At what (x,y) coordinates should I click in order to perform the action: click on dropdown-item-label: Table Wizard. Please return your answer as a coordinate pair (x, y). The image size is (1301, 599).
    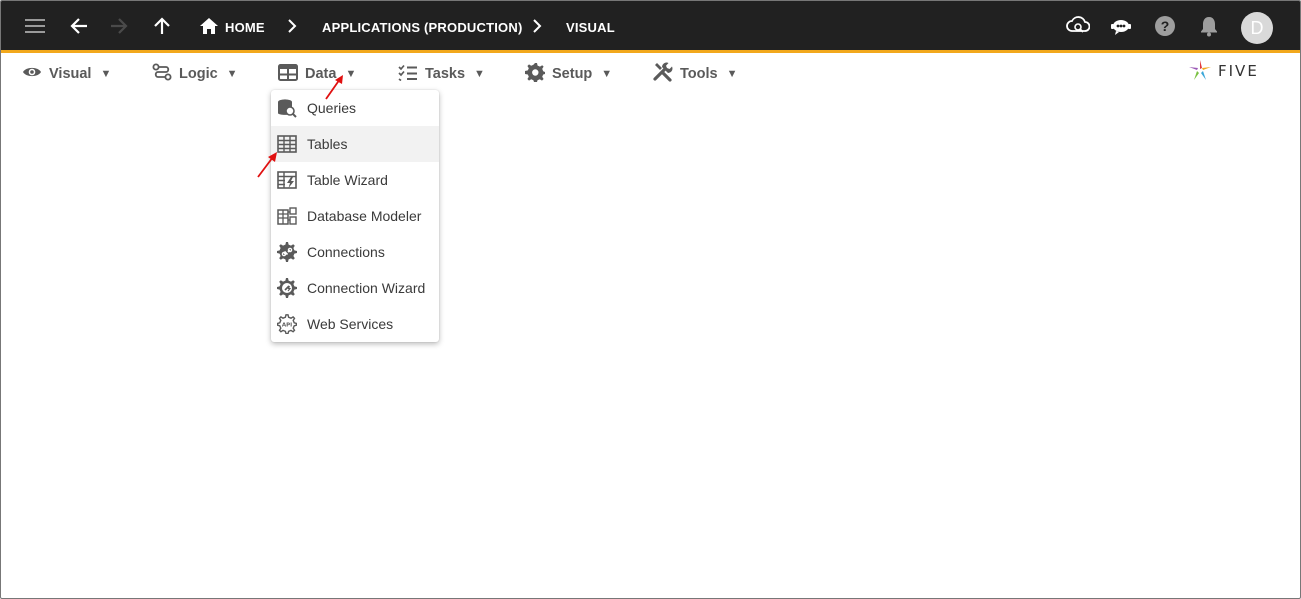
    Looking at the image, I should click on (347, 180).